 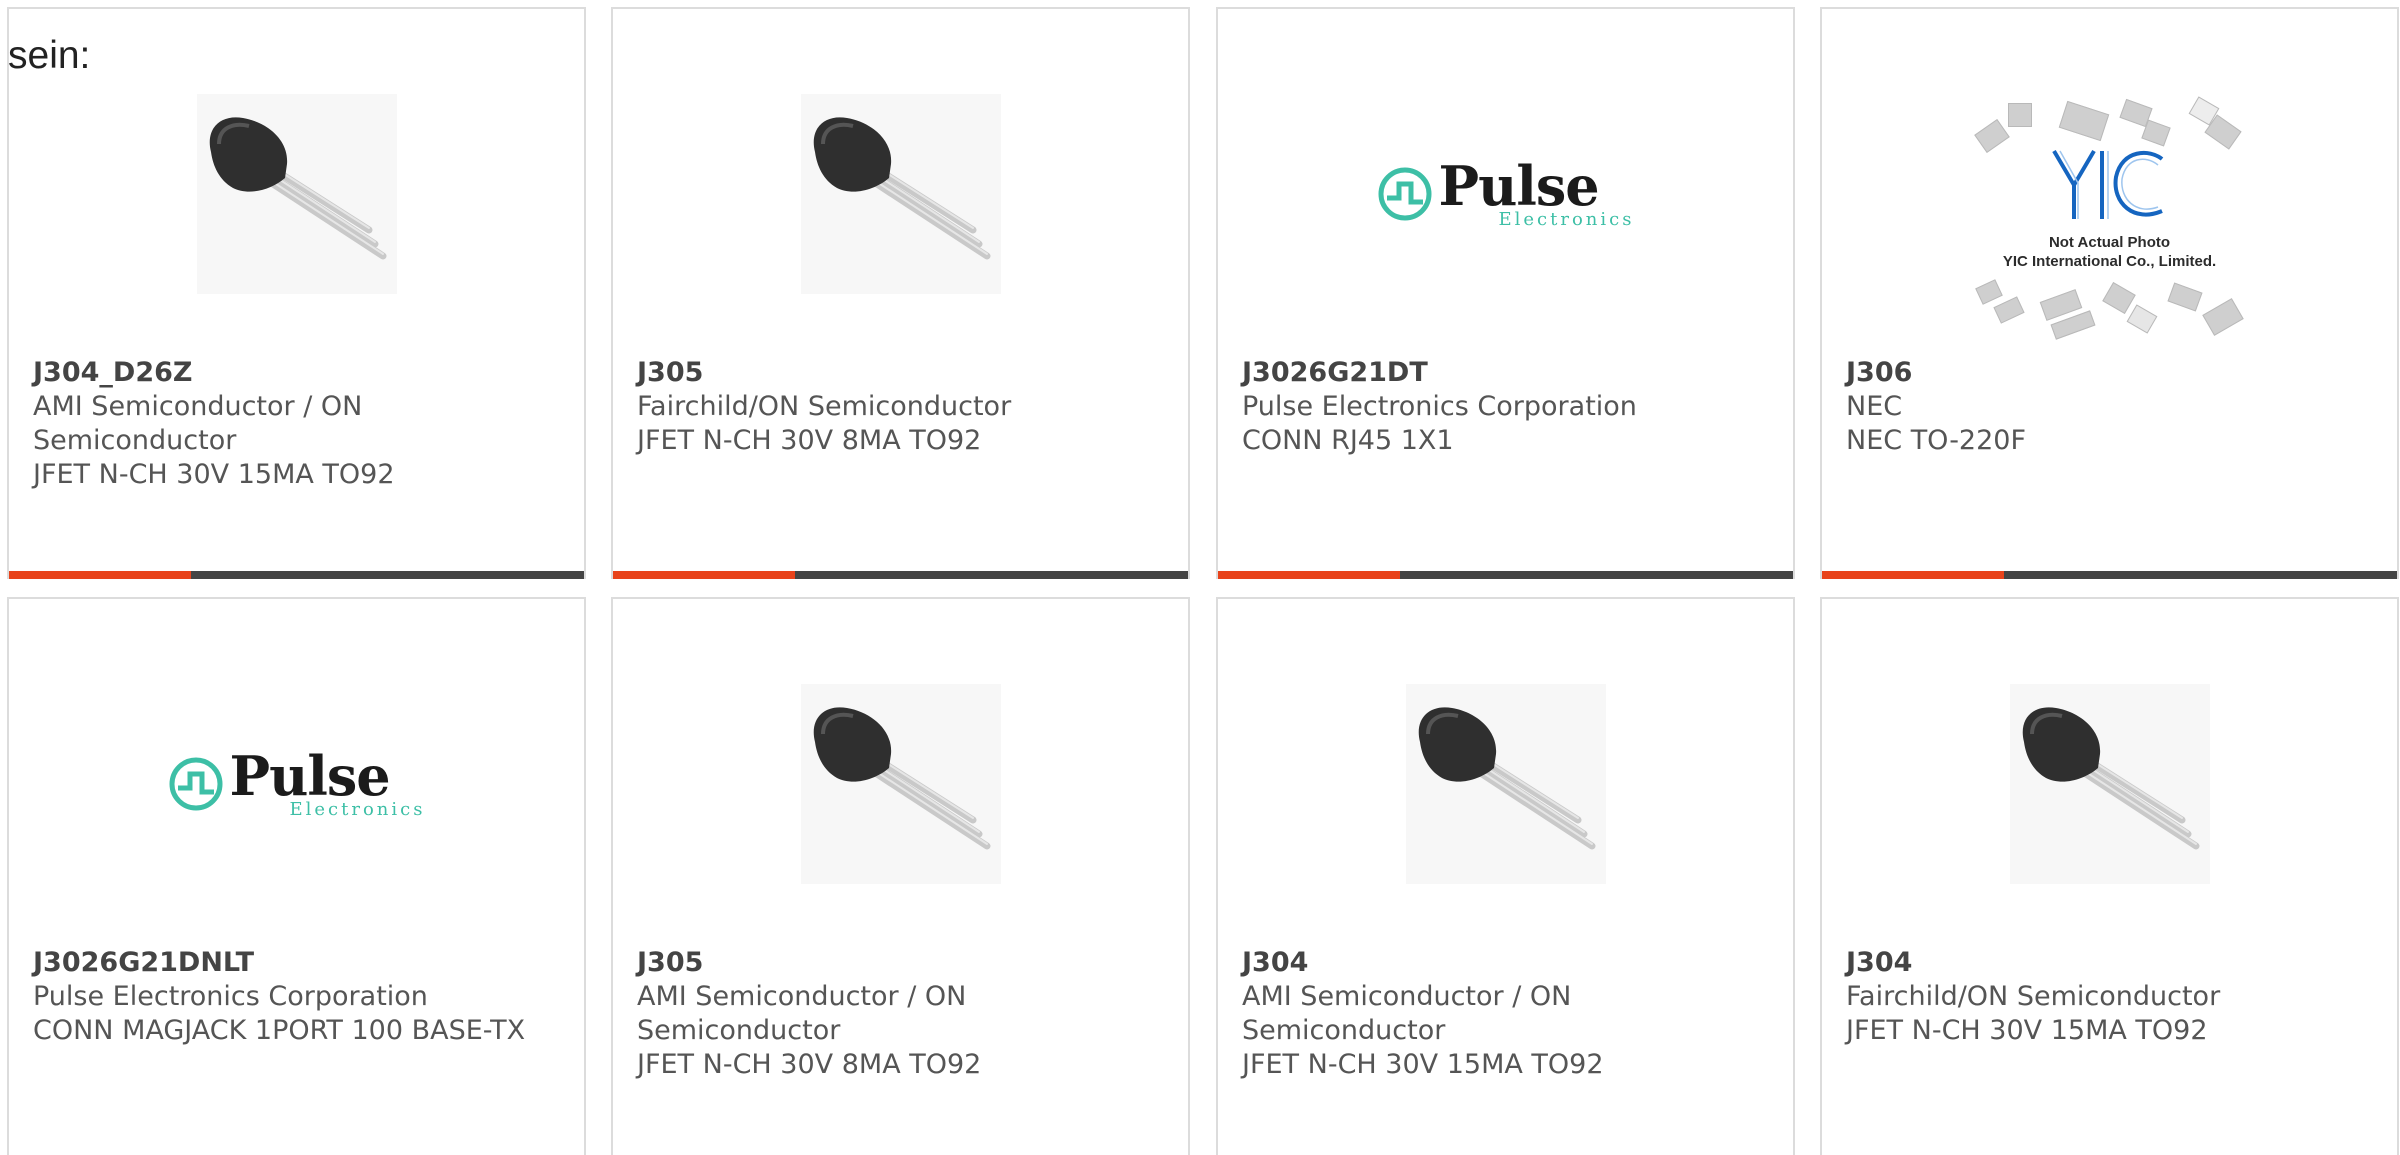 What do you see at coordinates (2107, 184) in the screenshot?
I see `yic-logo-icon` at bounding box center [2107, 184].